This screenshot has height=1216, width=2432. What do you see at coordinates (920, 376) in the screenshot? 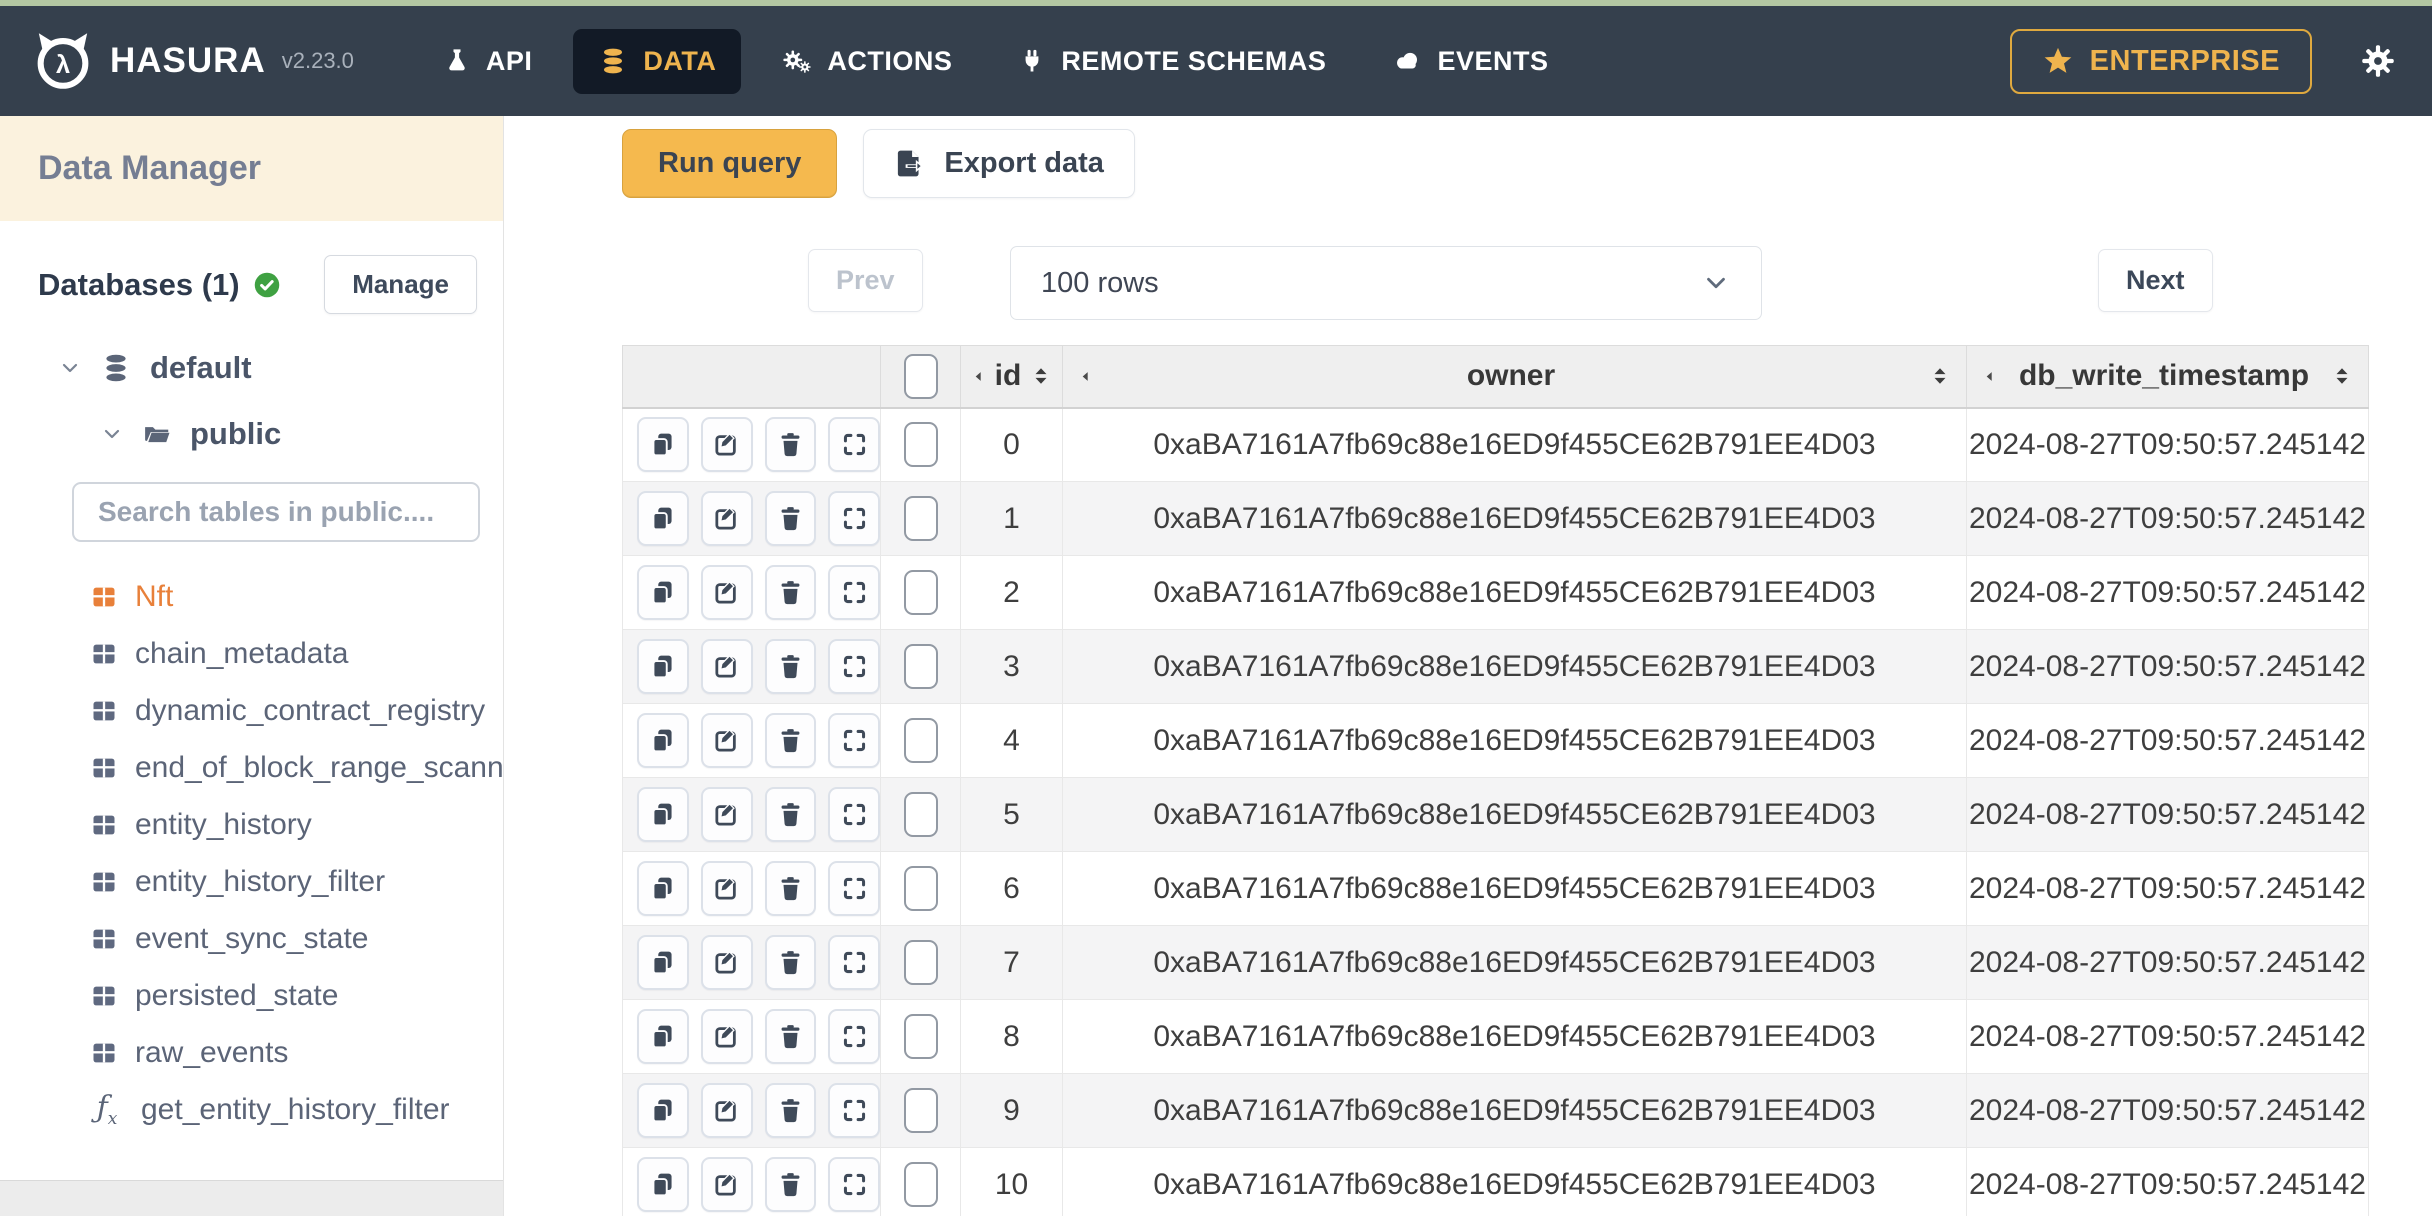
I see `select-all-checkbox` at bounding box center [920, 376].